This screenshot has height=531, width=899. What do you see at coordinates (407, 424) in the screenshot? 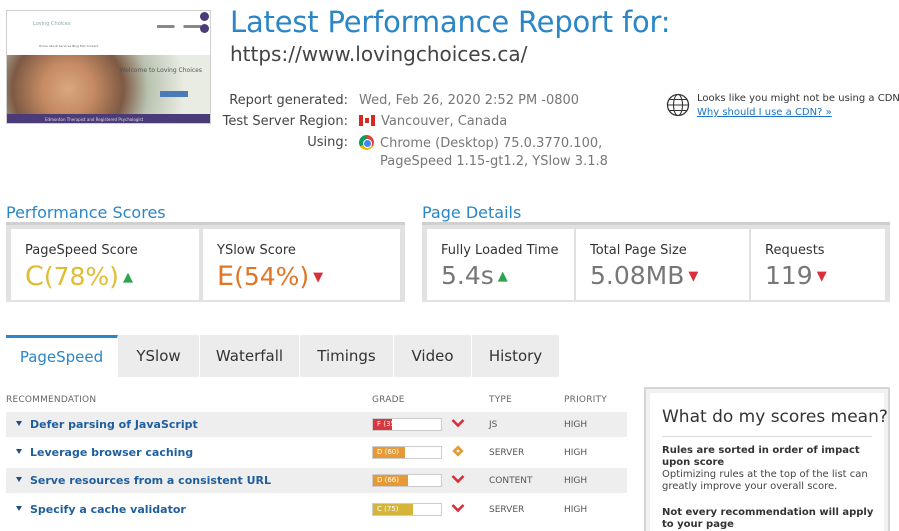
I see `grade-bar: F (35)` at bounding box center [407, 424].